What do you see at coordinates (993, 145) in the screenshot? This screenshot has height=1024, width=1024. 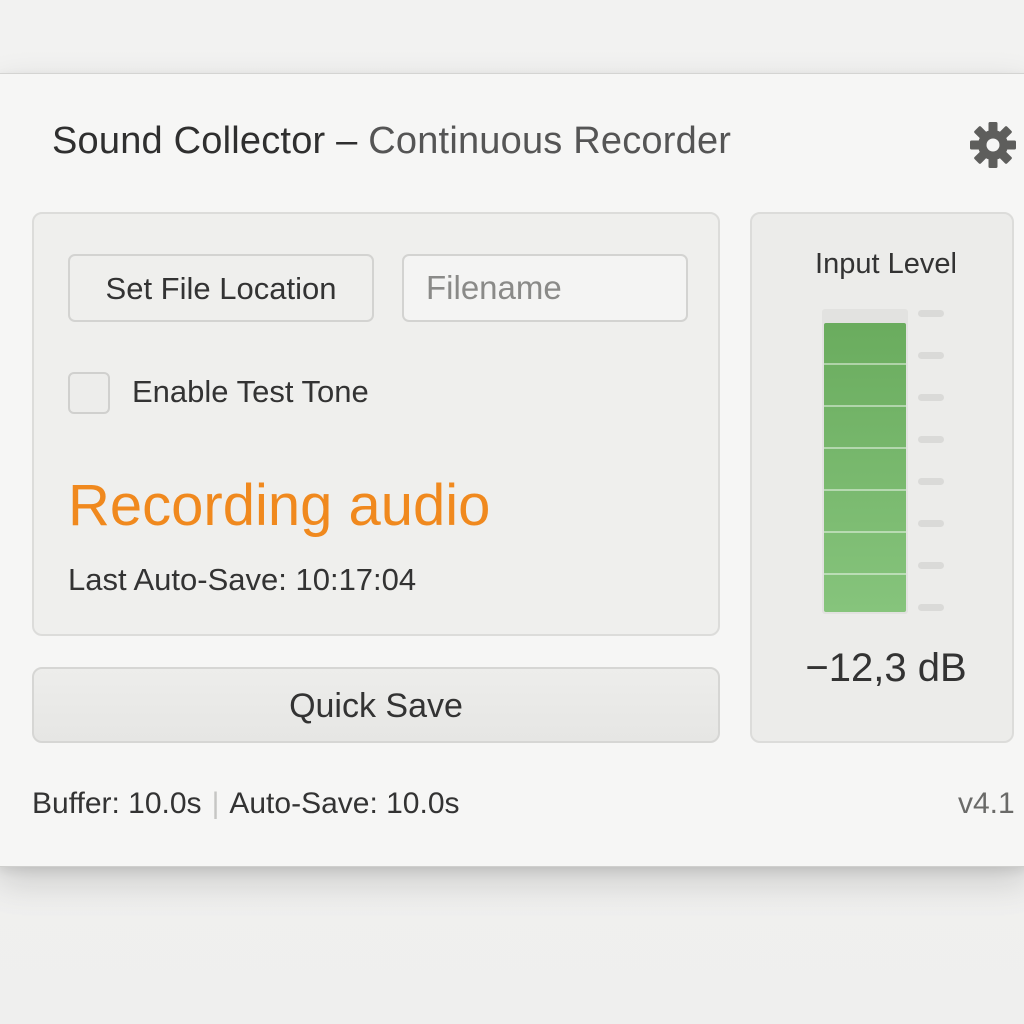 I see `gear-icon` at bounding box center [993, 145].